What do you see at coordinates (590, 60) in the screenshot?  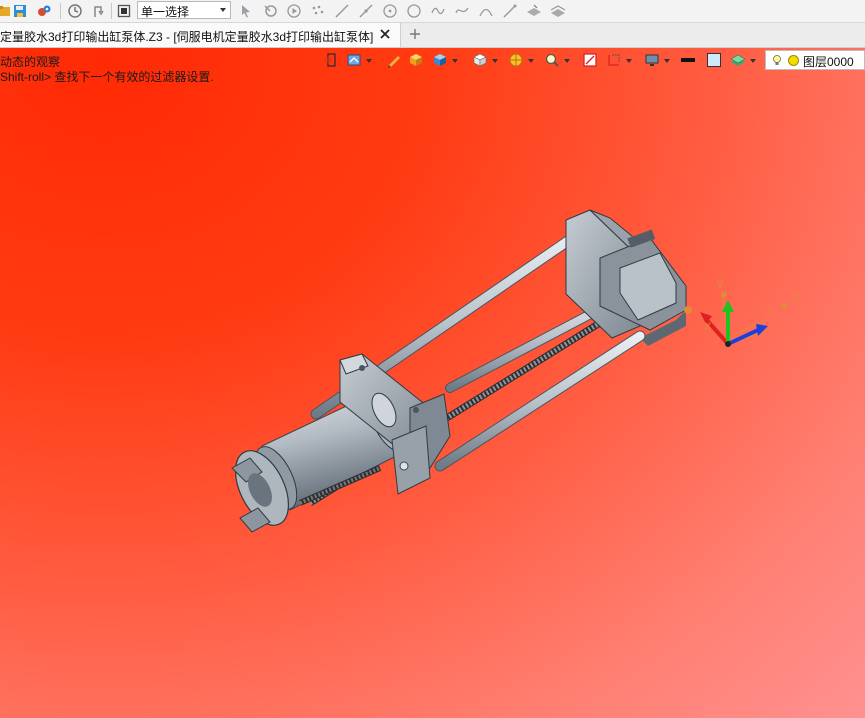 I see `section-view-icon` at bounding box center [590, 60].